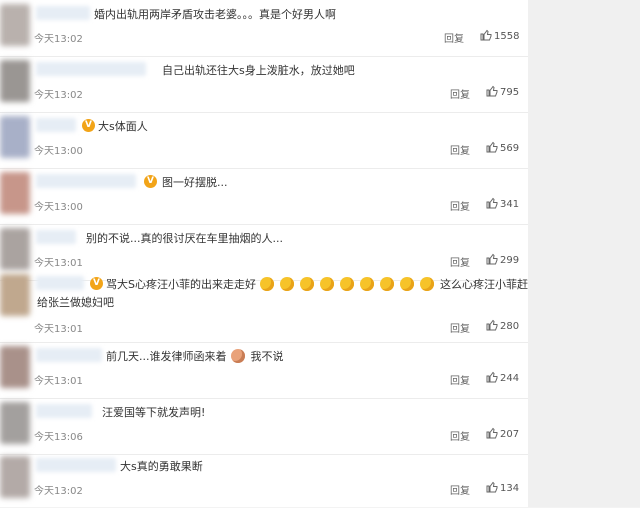 The height and width of the screenshot is (508, 640). What do you see at coordinates (154, 412) in the screenshot?
I see `comment-text: 汪爱国等下就发声明!` at bounding box center [154, 412].